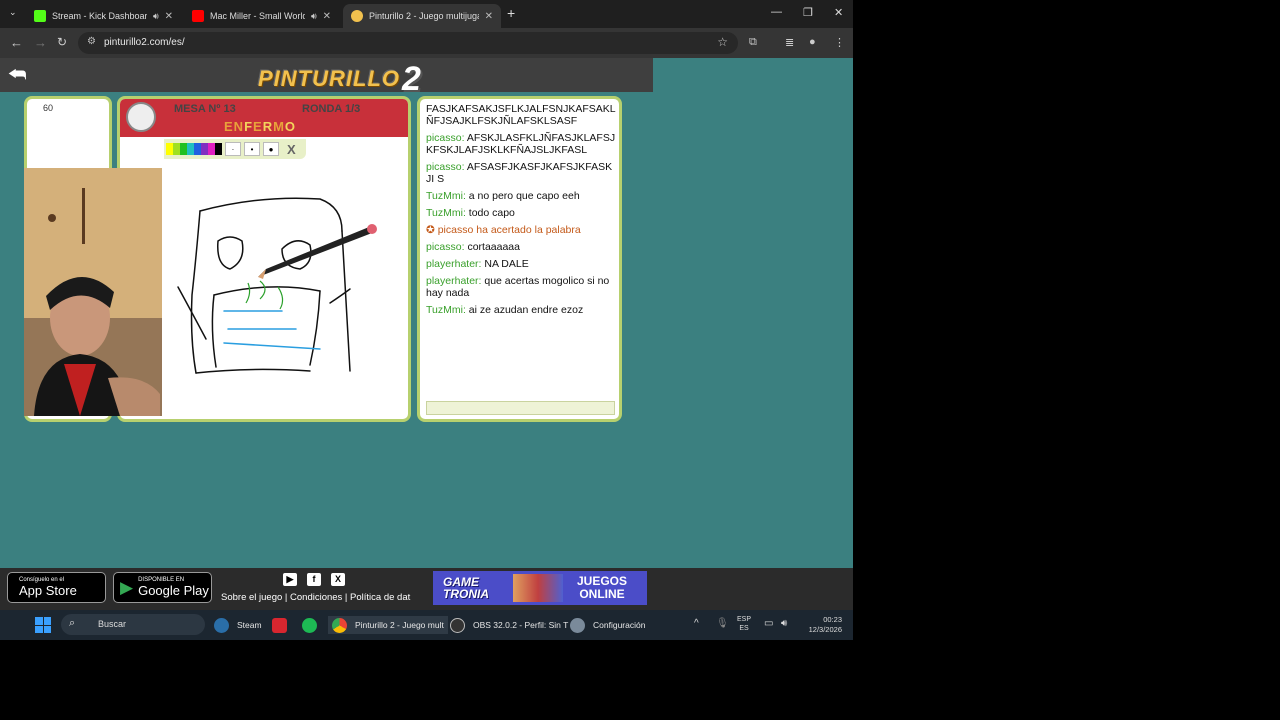  I want to click on chat-text: todo capo, so click(490, 213).